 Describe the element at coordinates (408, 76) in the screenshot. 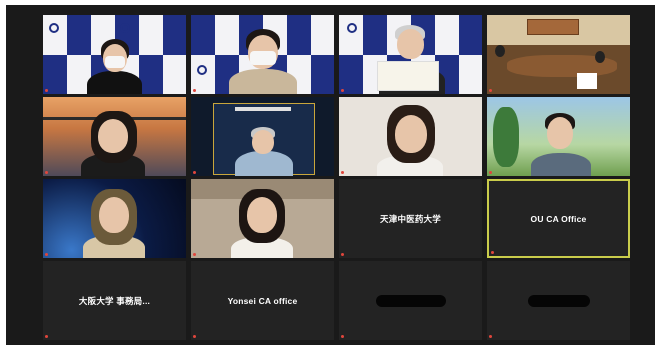

I see `held-certificate` at that location.